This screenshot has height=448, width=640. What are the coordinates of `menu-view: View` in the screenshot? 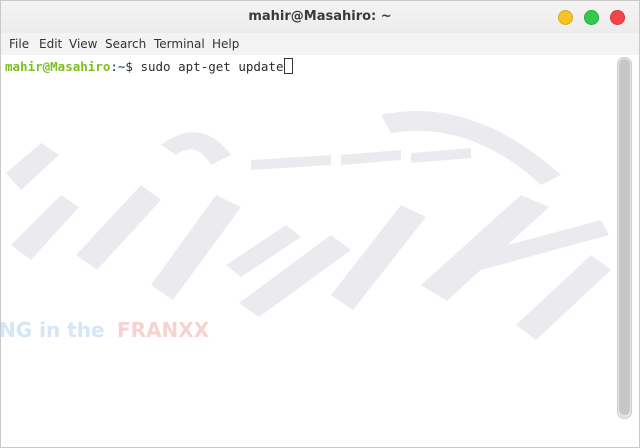 It's located at (83, 44).